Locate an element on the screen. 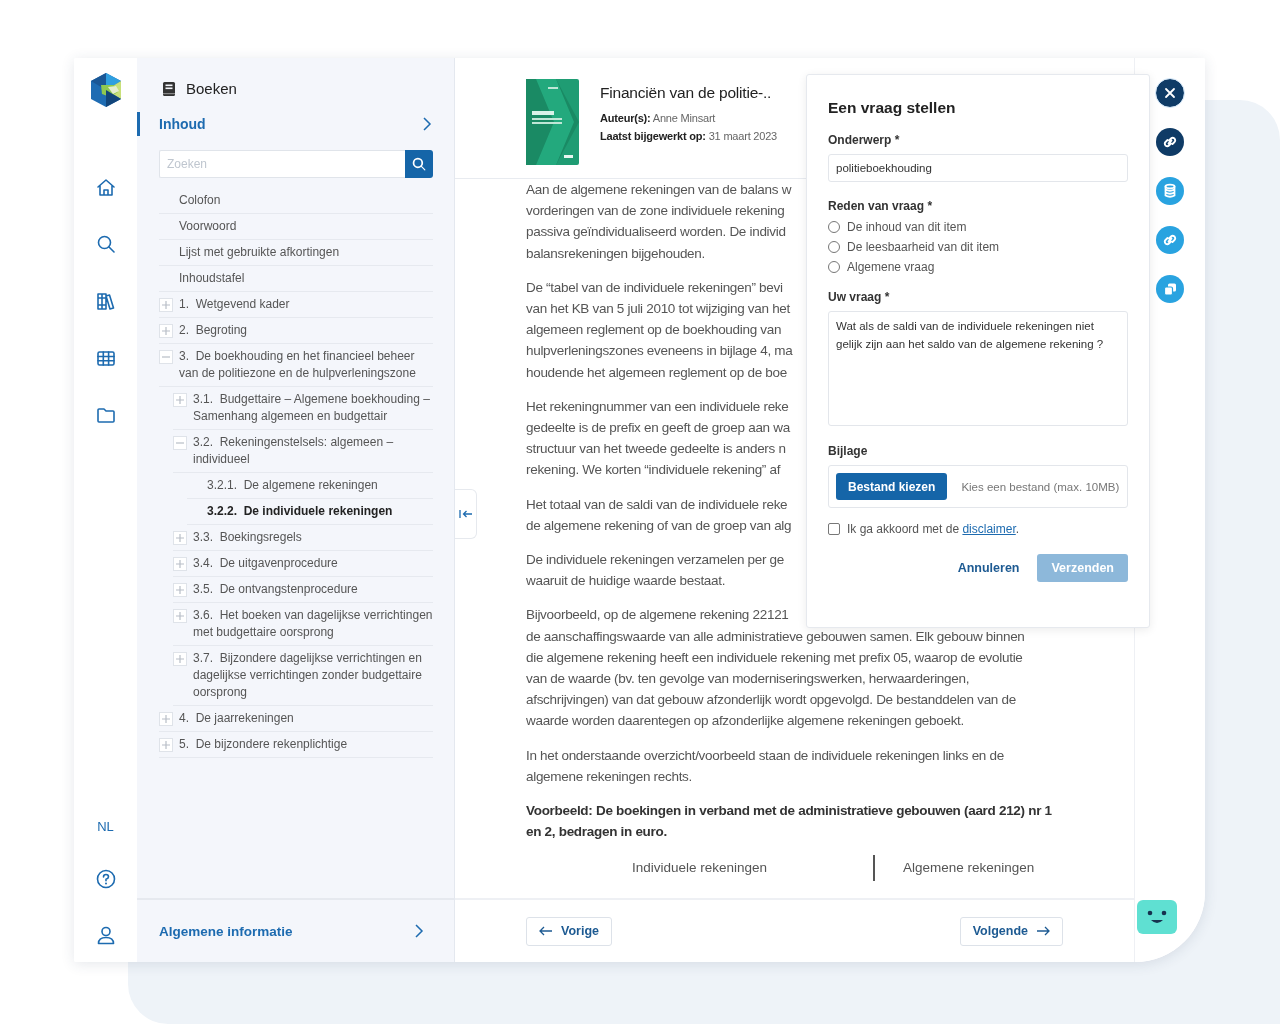  file-field: Bestand kiezen Kies een bestand (max. 10MB) is located at coordinates (978, 486).